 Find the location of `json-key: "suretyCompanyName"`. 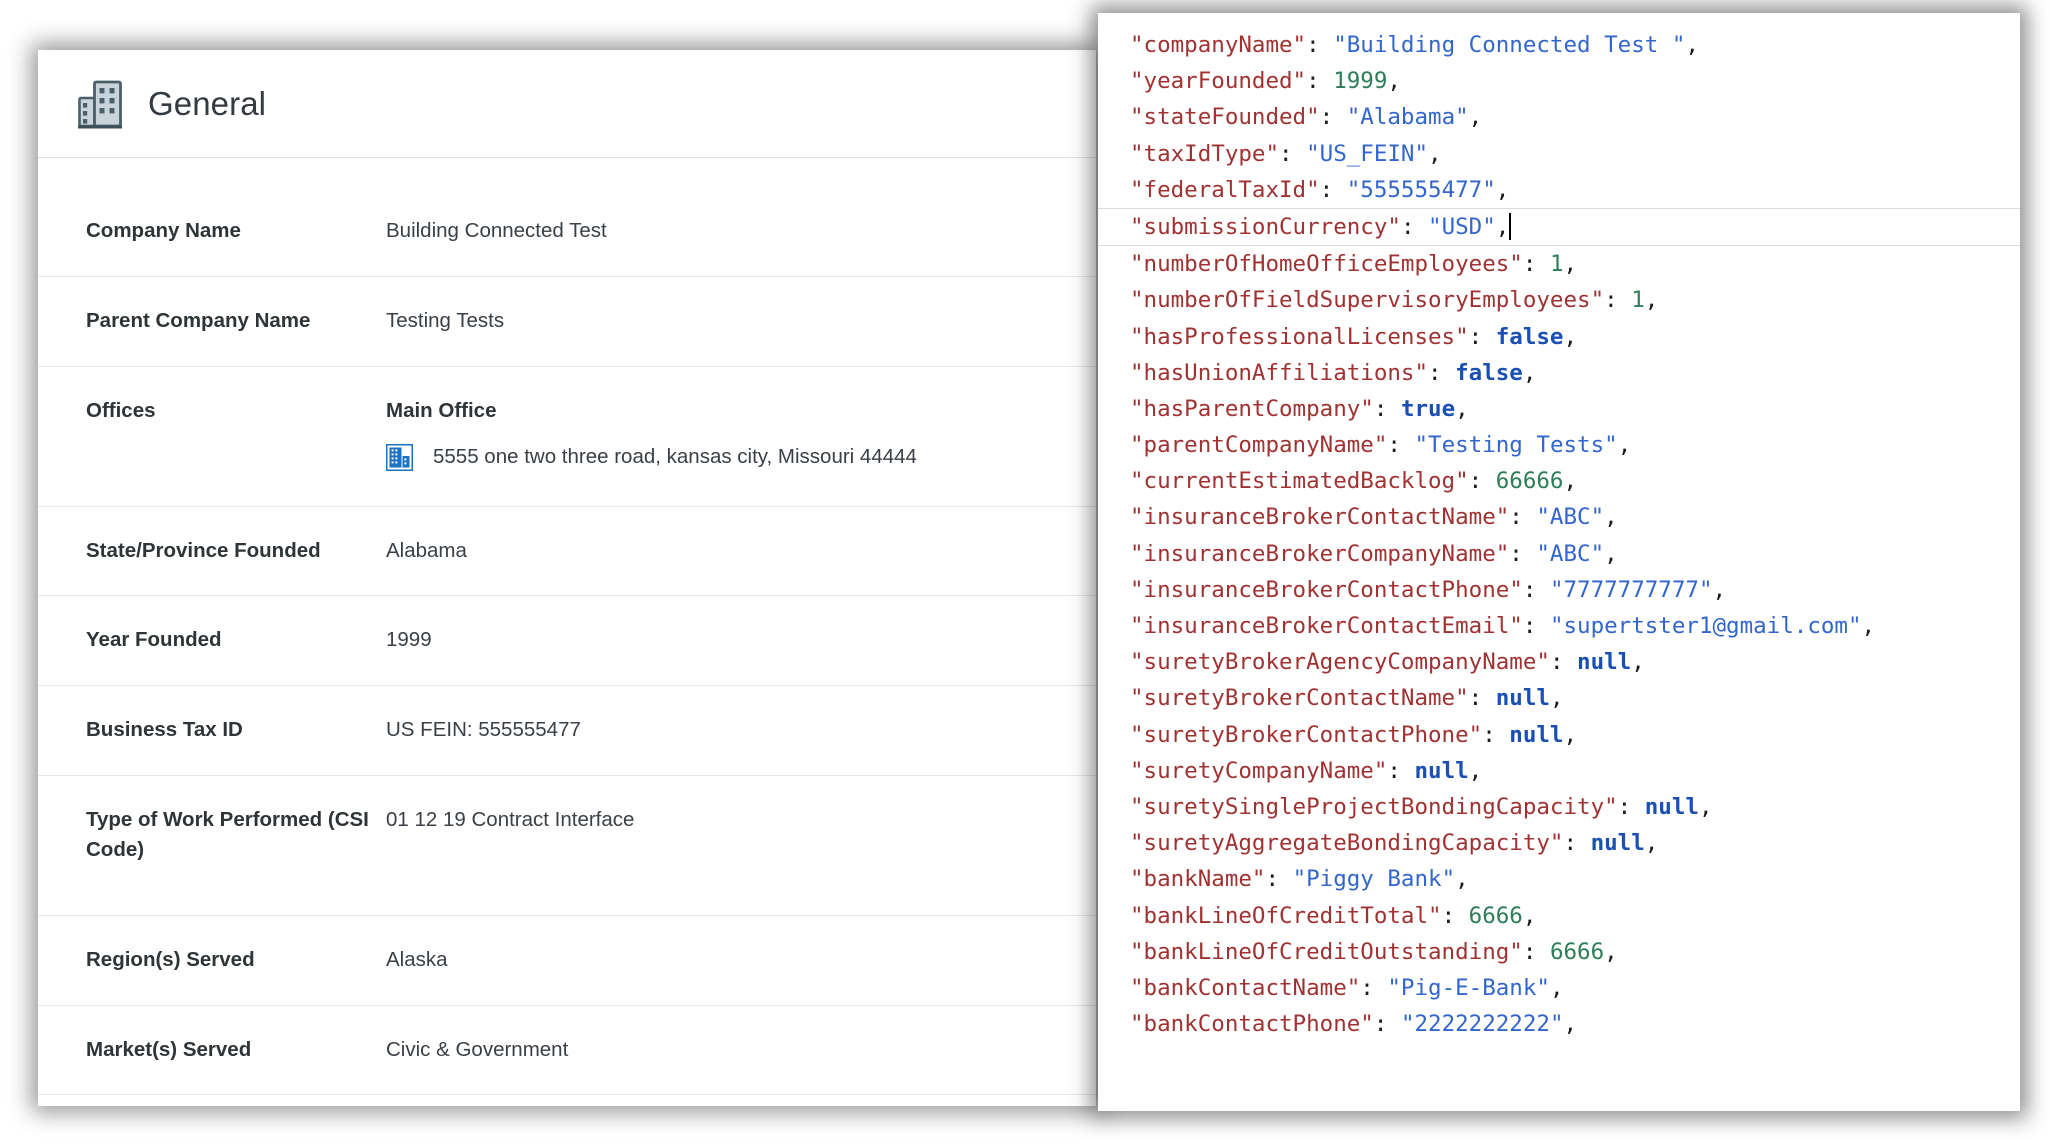

json-key: "suretyCompanyName" is located at coordinates (1259, 770).